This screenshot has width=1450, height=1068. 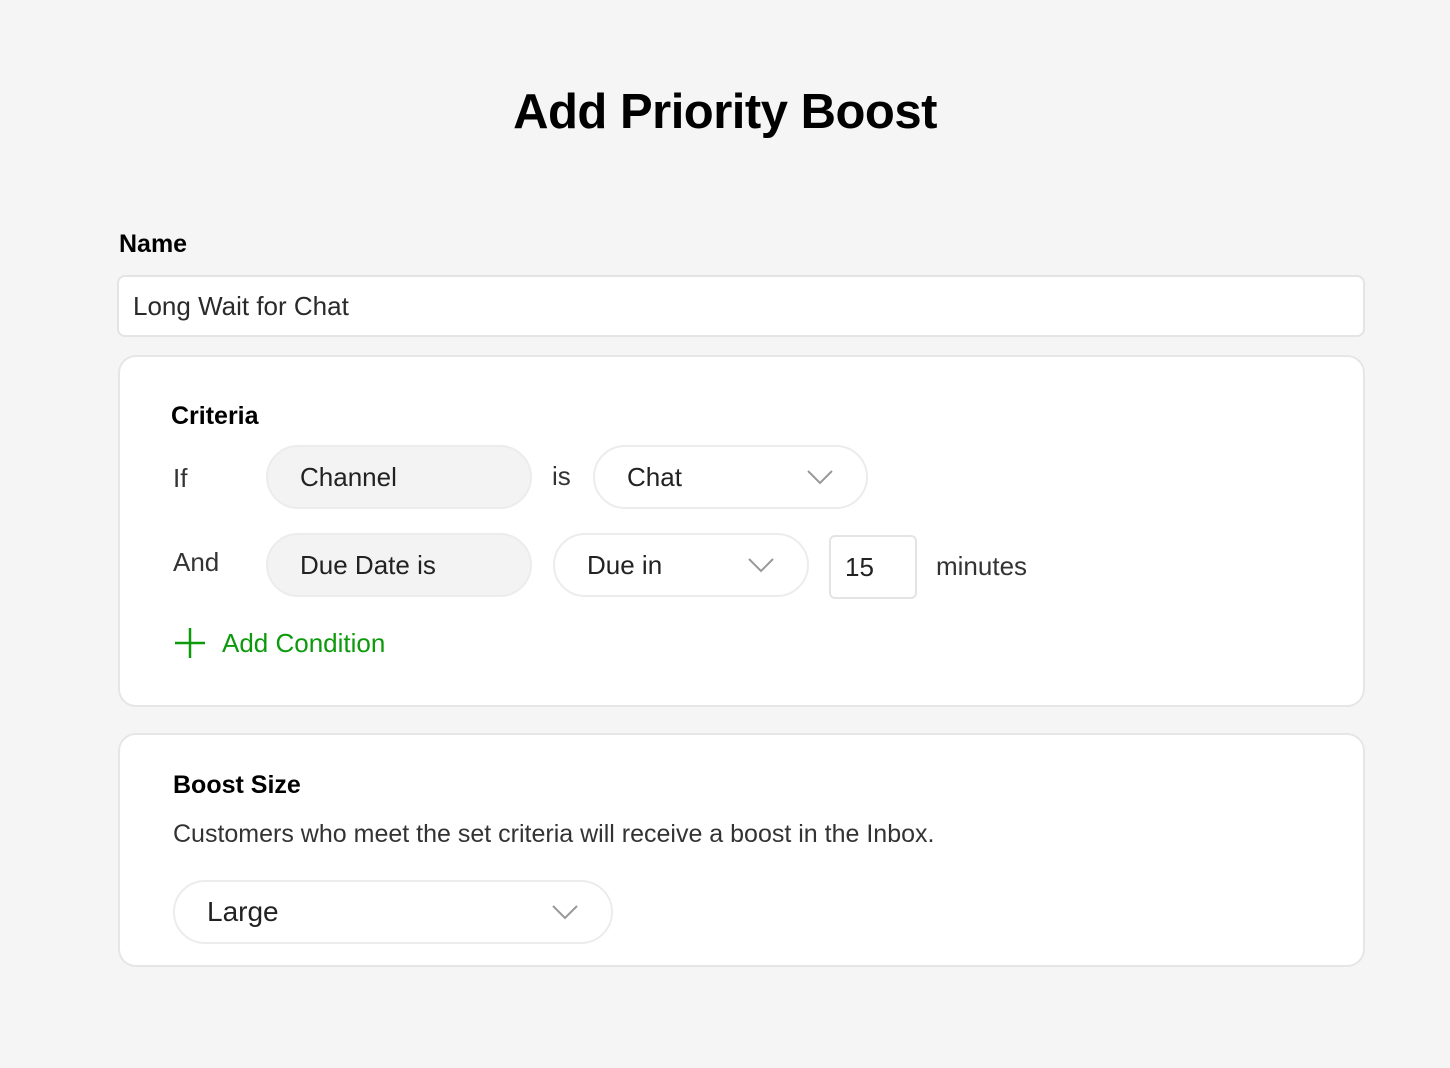 What do you see at coordinates (873, 567) in the screenshot?
I see `minutes-input` at bounding box center [873, 567].